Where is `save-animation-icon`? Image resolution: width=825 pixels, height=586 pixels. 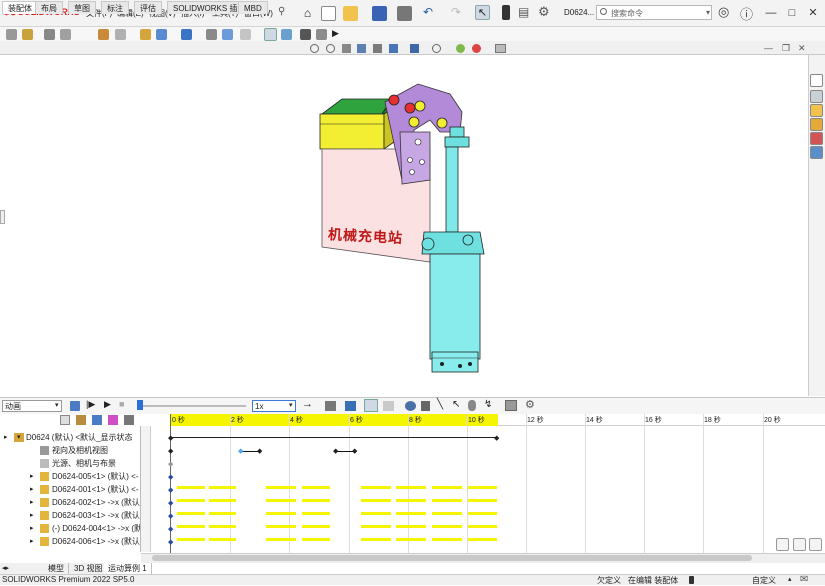 save-animation-icon is located at coordinates (330, 406).